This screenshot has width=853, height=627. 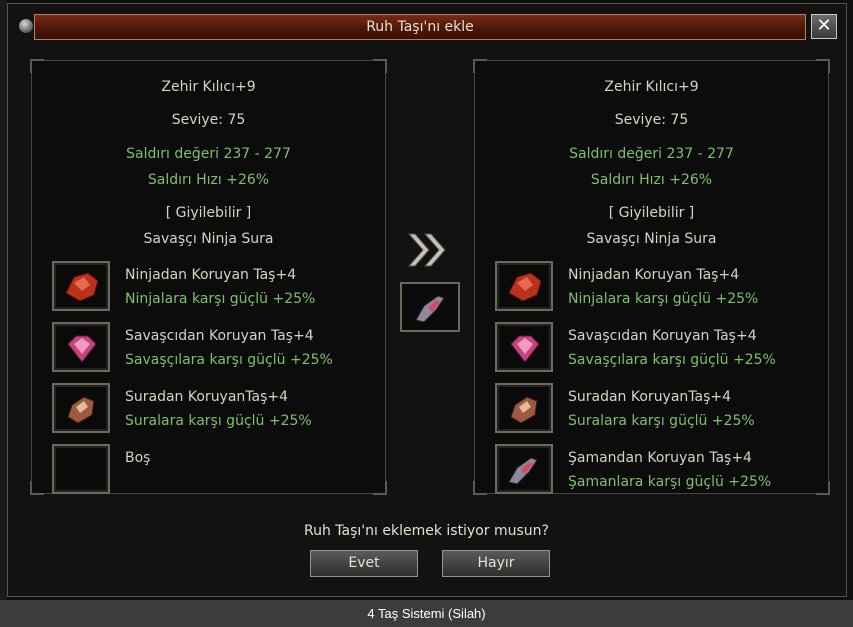 I want to click on title-bar: Ruh Taşı'nı ekle, so click(x=420, y=27).